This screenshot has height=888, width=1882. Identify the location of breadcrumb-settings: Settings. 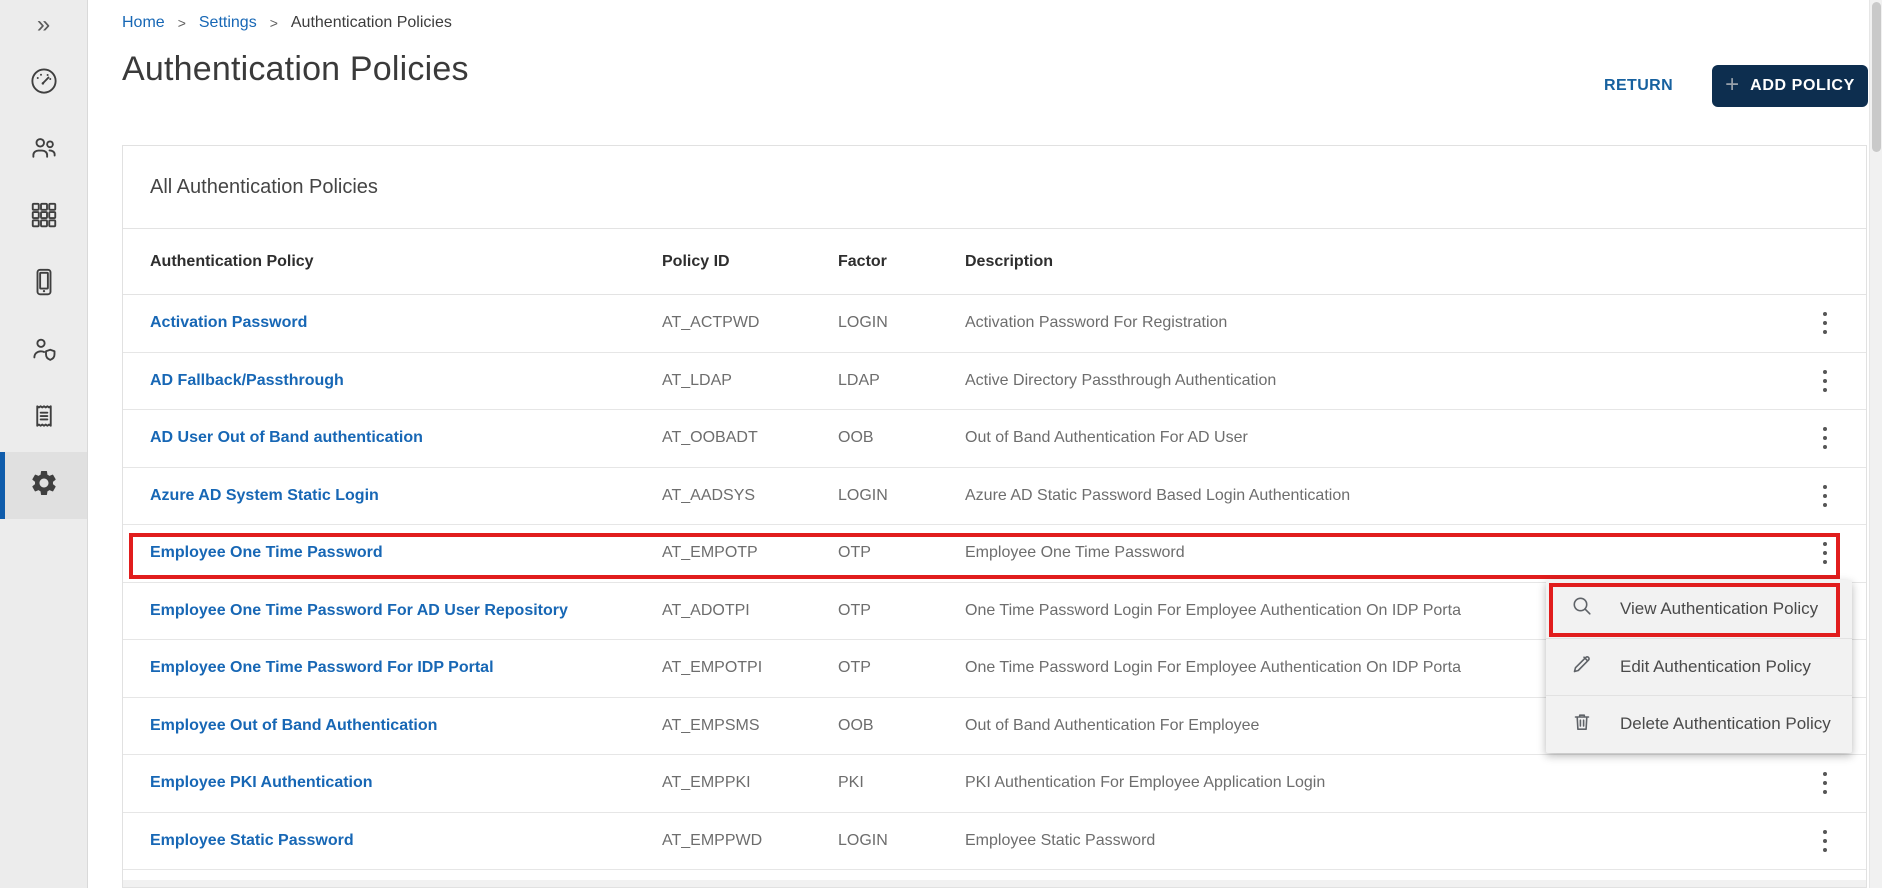
(228, 23).